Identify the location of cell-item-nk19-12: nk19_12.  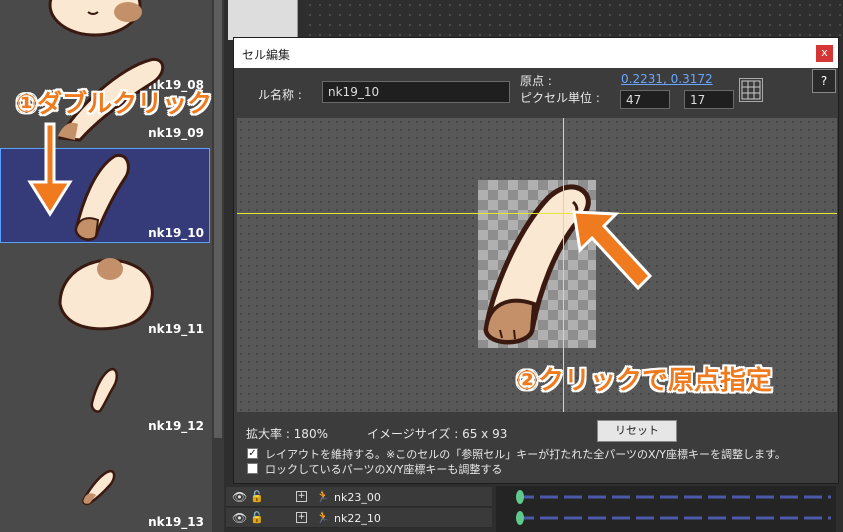
(105, 388).